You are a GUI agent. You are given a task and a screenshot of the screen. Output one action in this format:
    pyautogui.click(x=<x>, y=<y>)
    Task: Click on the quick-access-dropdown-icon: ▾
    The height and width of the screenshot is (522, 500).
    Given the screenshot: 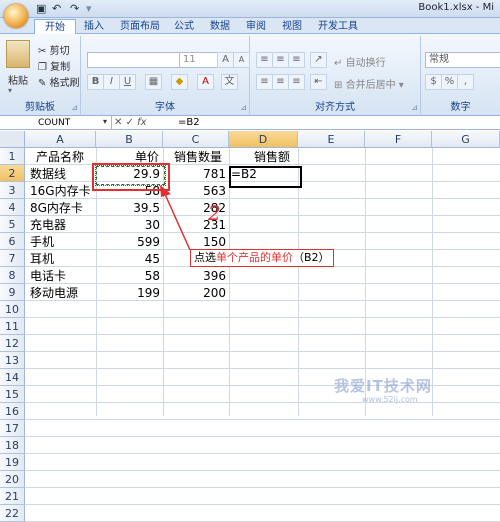 What is the action you would take?
    pyautogui.click(x=89, y=8)
    